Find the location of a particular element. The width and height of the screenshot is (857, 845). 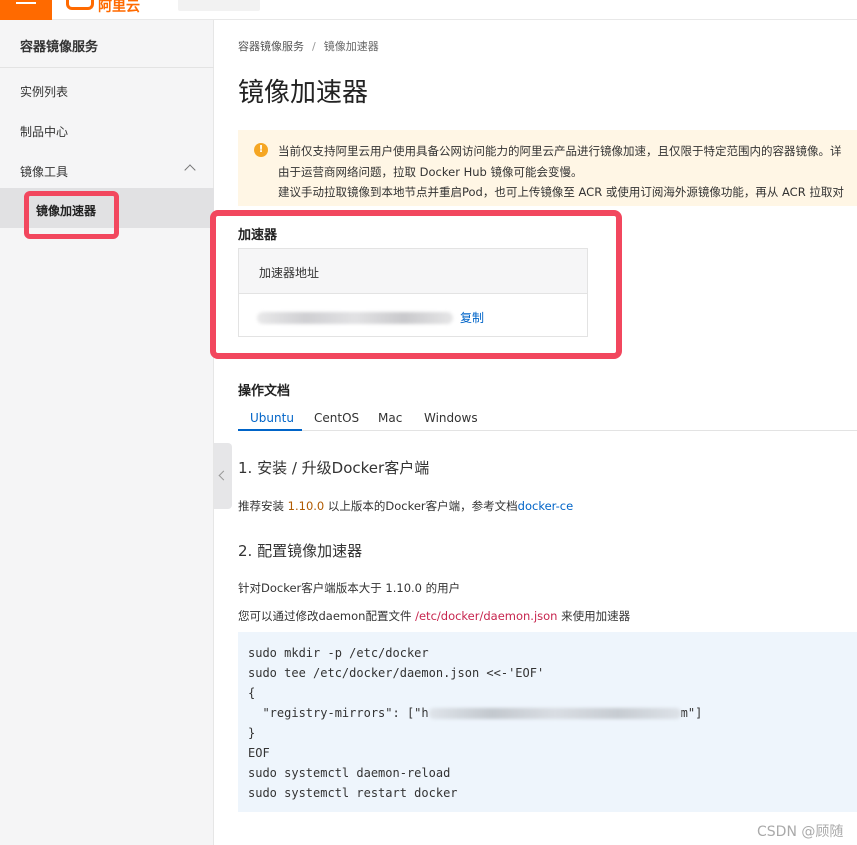

top-bar: 阿里云 is located at coordinates (428, 10).